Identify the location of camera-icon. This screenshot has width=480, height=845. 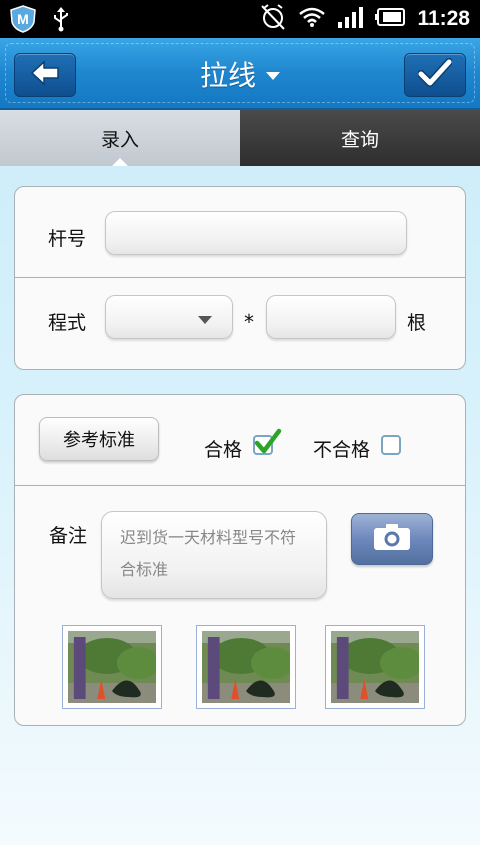
(392, 539).